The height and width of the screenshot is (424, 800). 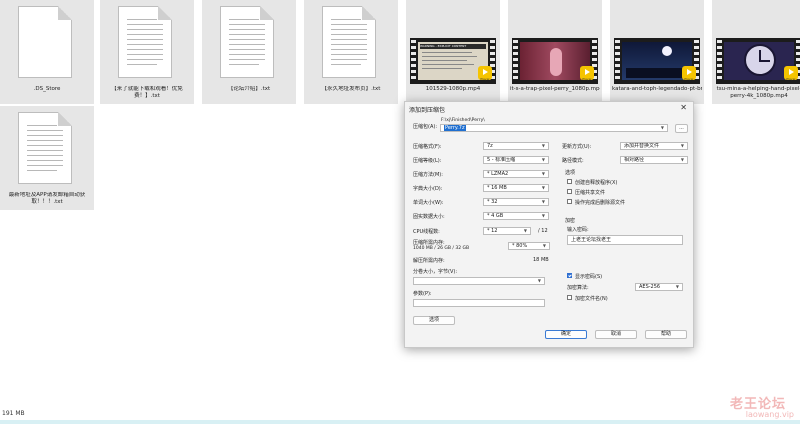 What do you see at coordinates (569, 297) in the screenshot?
I see `encrypt-names-checkbox` at bounding box center [569, 297].